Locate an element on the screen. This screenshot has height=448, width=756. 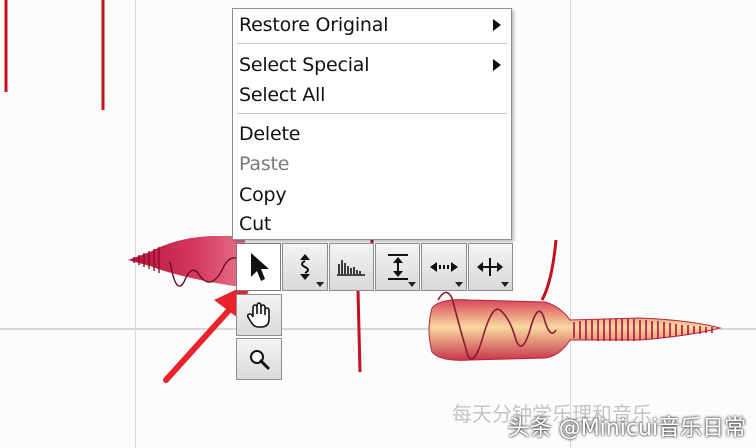
tool-time-button is located at coordinates (444, 267).